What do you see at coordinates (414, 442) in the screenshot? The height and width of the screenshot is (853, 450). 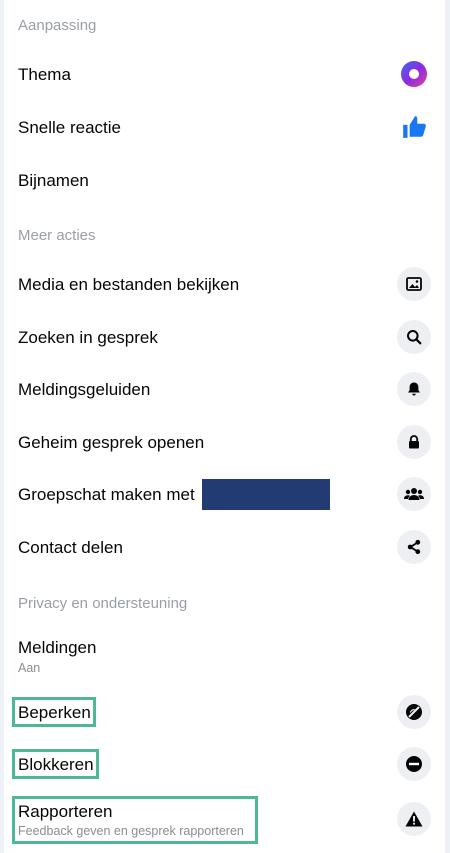 I see `lock-icon` at bounding box center [414, 442].